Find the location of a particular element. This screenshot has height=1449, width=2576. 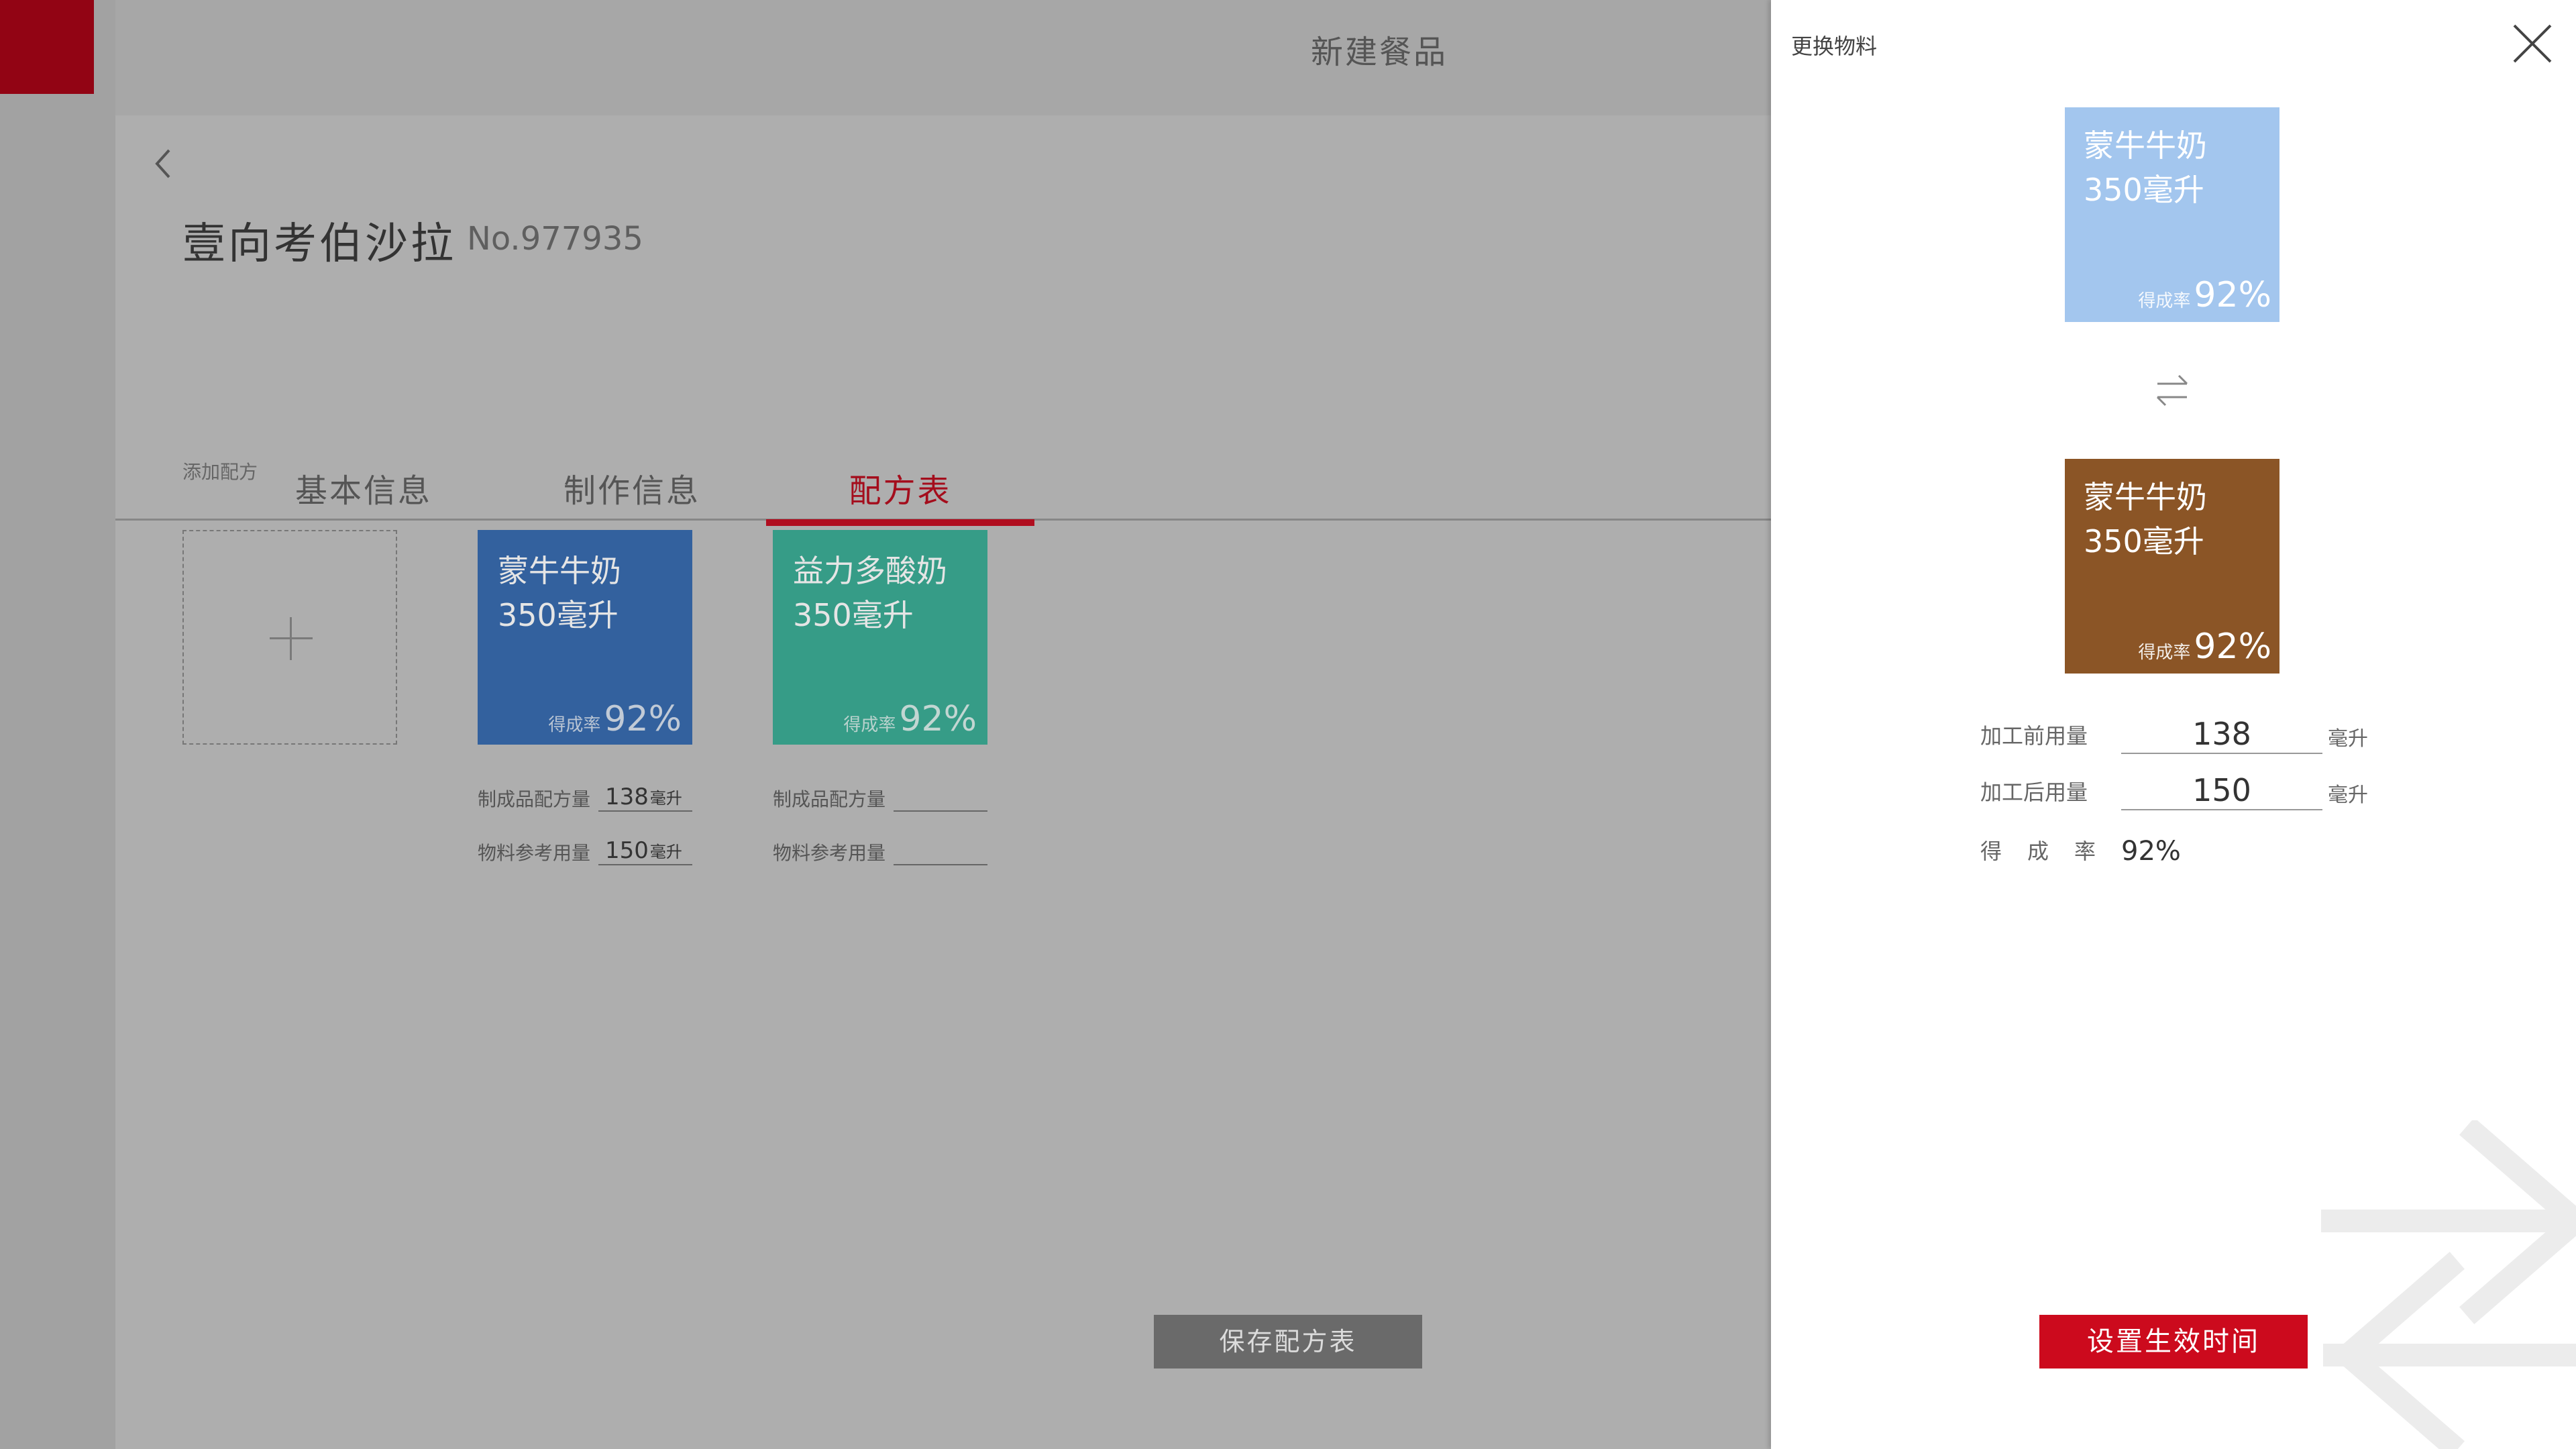

material-name: 蒙牛牛奶 350毫升 is located at coordinates (559, 593).